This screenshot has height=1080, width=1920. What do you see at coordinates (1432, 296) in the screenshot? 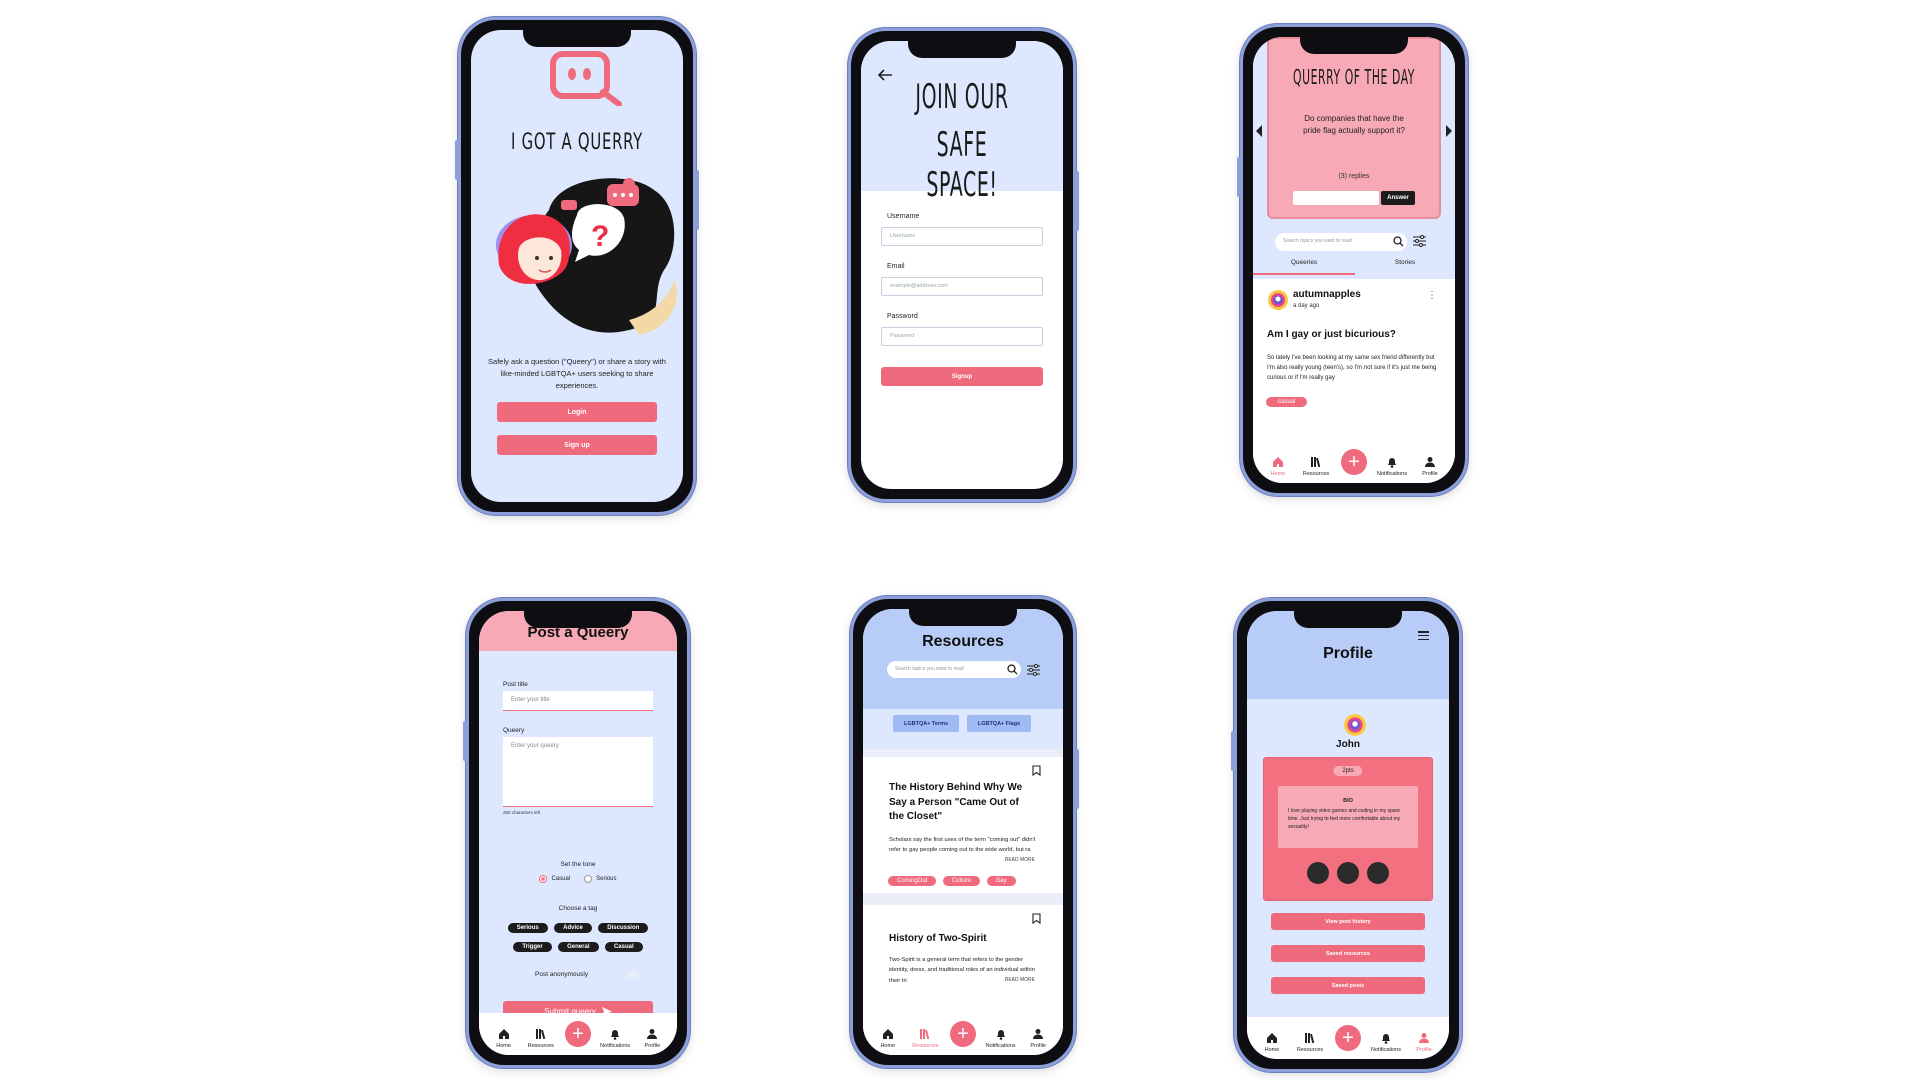
I see `more-options-icon: ⋮` at bounding box center [1432, 296].